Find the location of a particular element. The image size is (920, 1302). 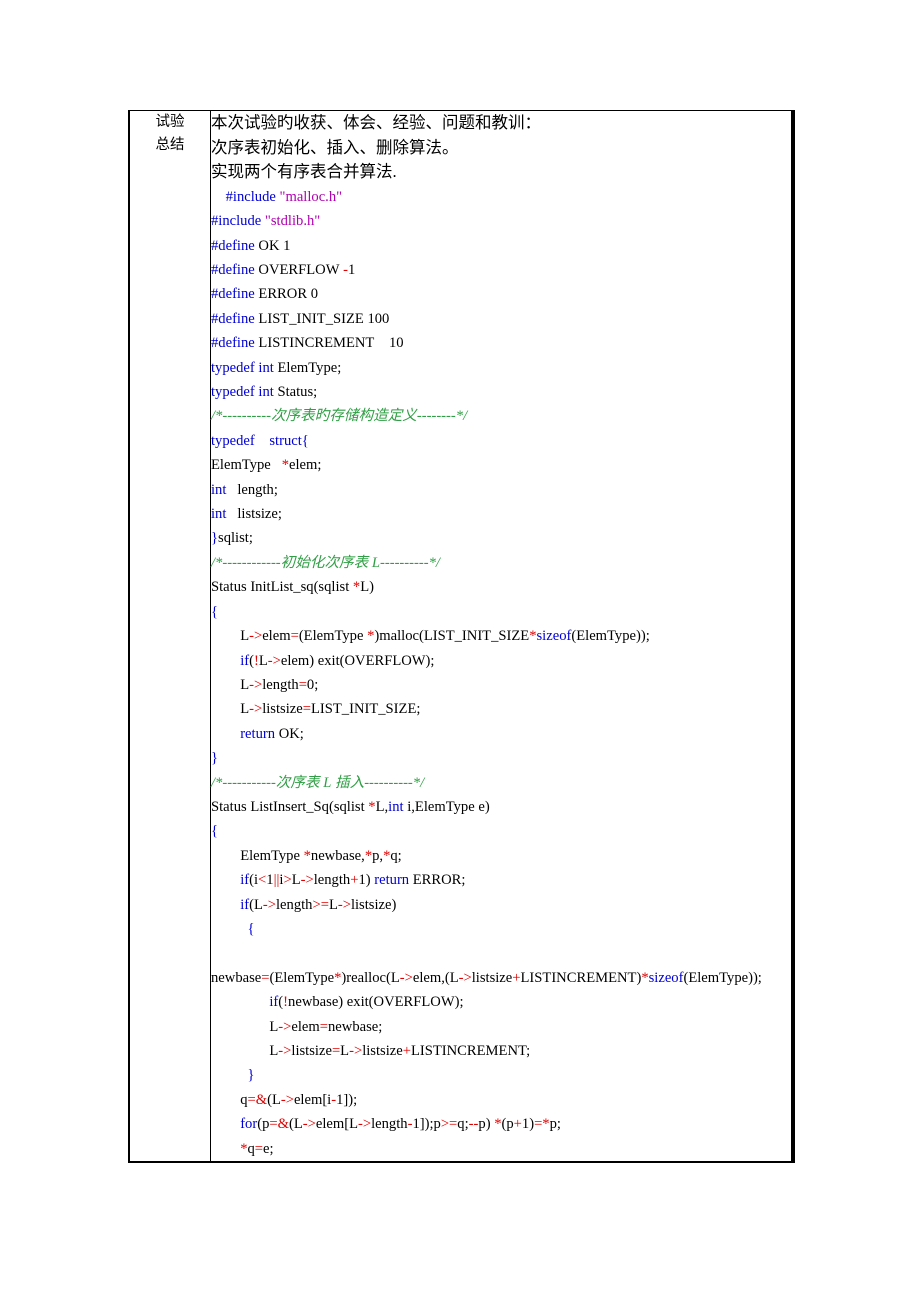

code-token: "malloc.h" is located at coordinates (311, 196).